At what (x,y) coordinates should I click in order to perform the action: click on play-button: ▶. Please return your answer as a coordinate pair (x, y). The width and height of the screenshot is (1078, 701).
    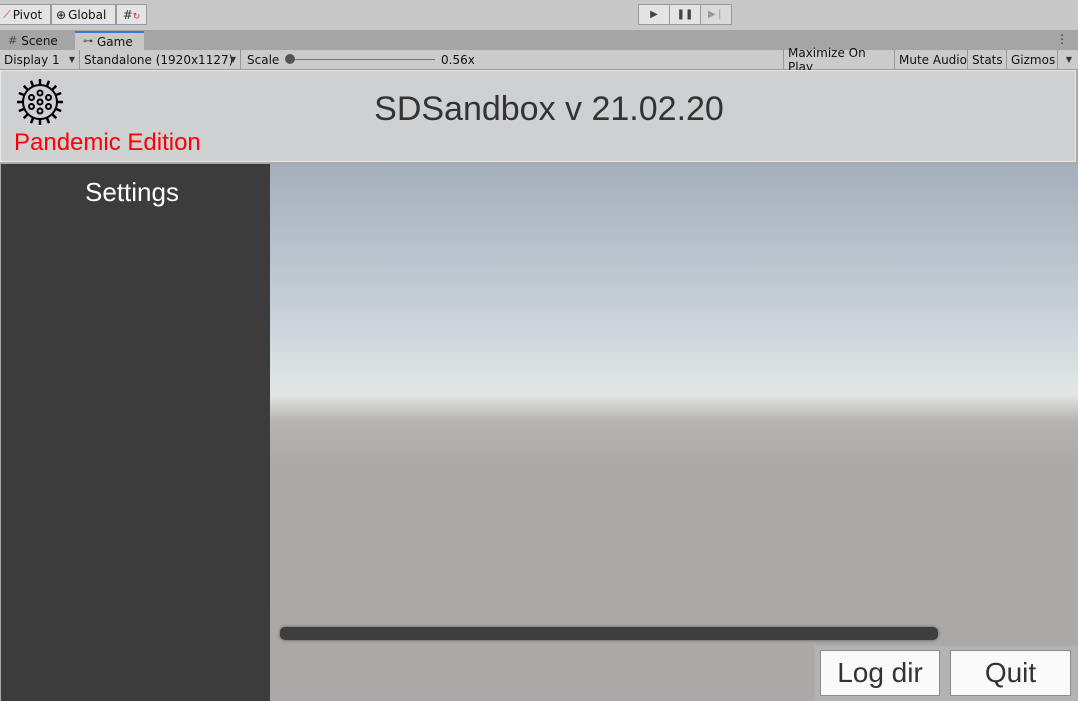
    Looking at the image, I should click on (654, 14).